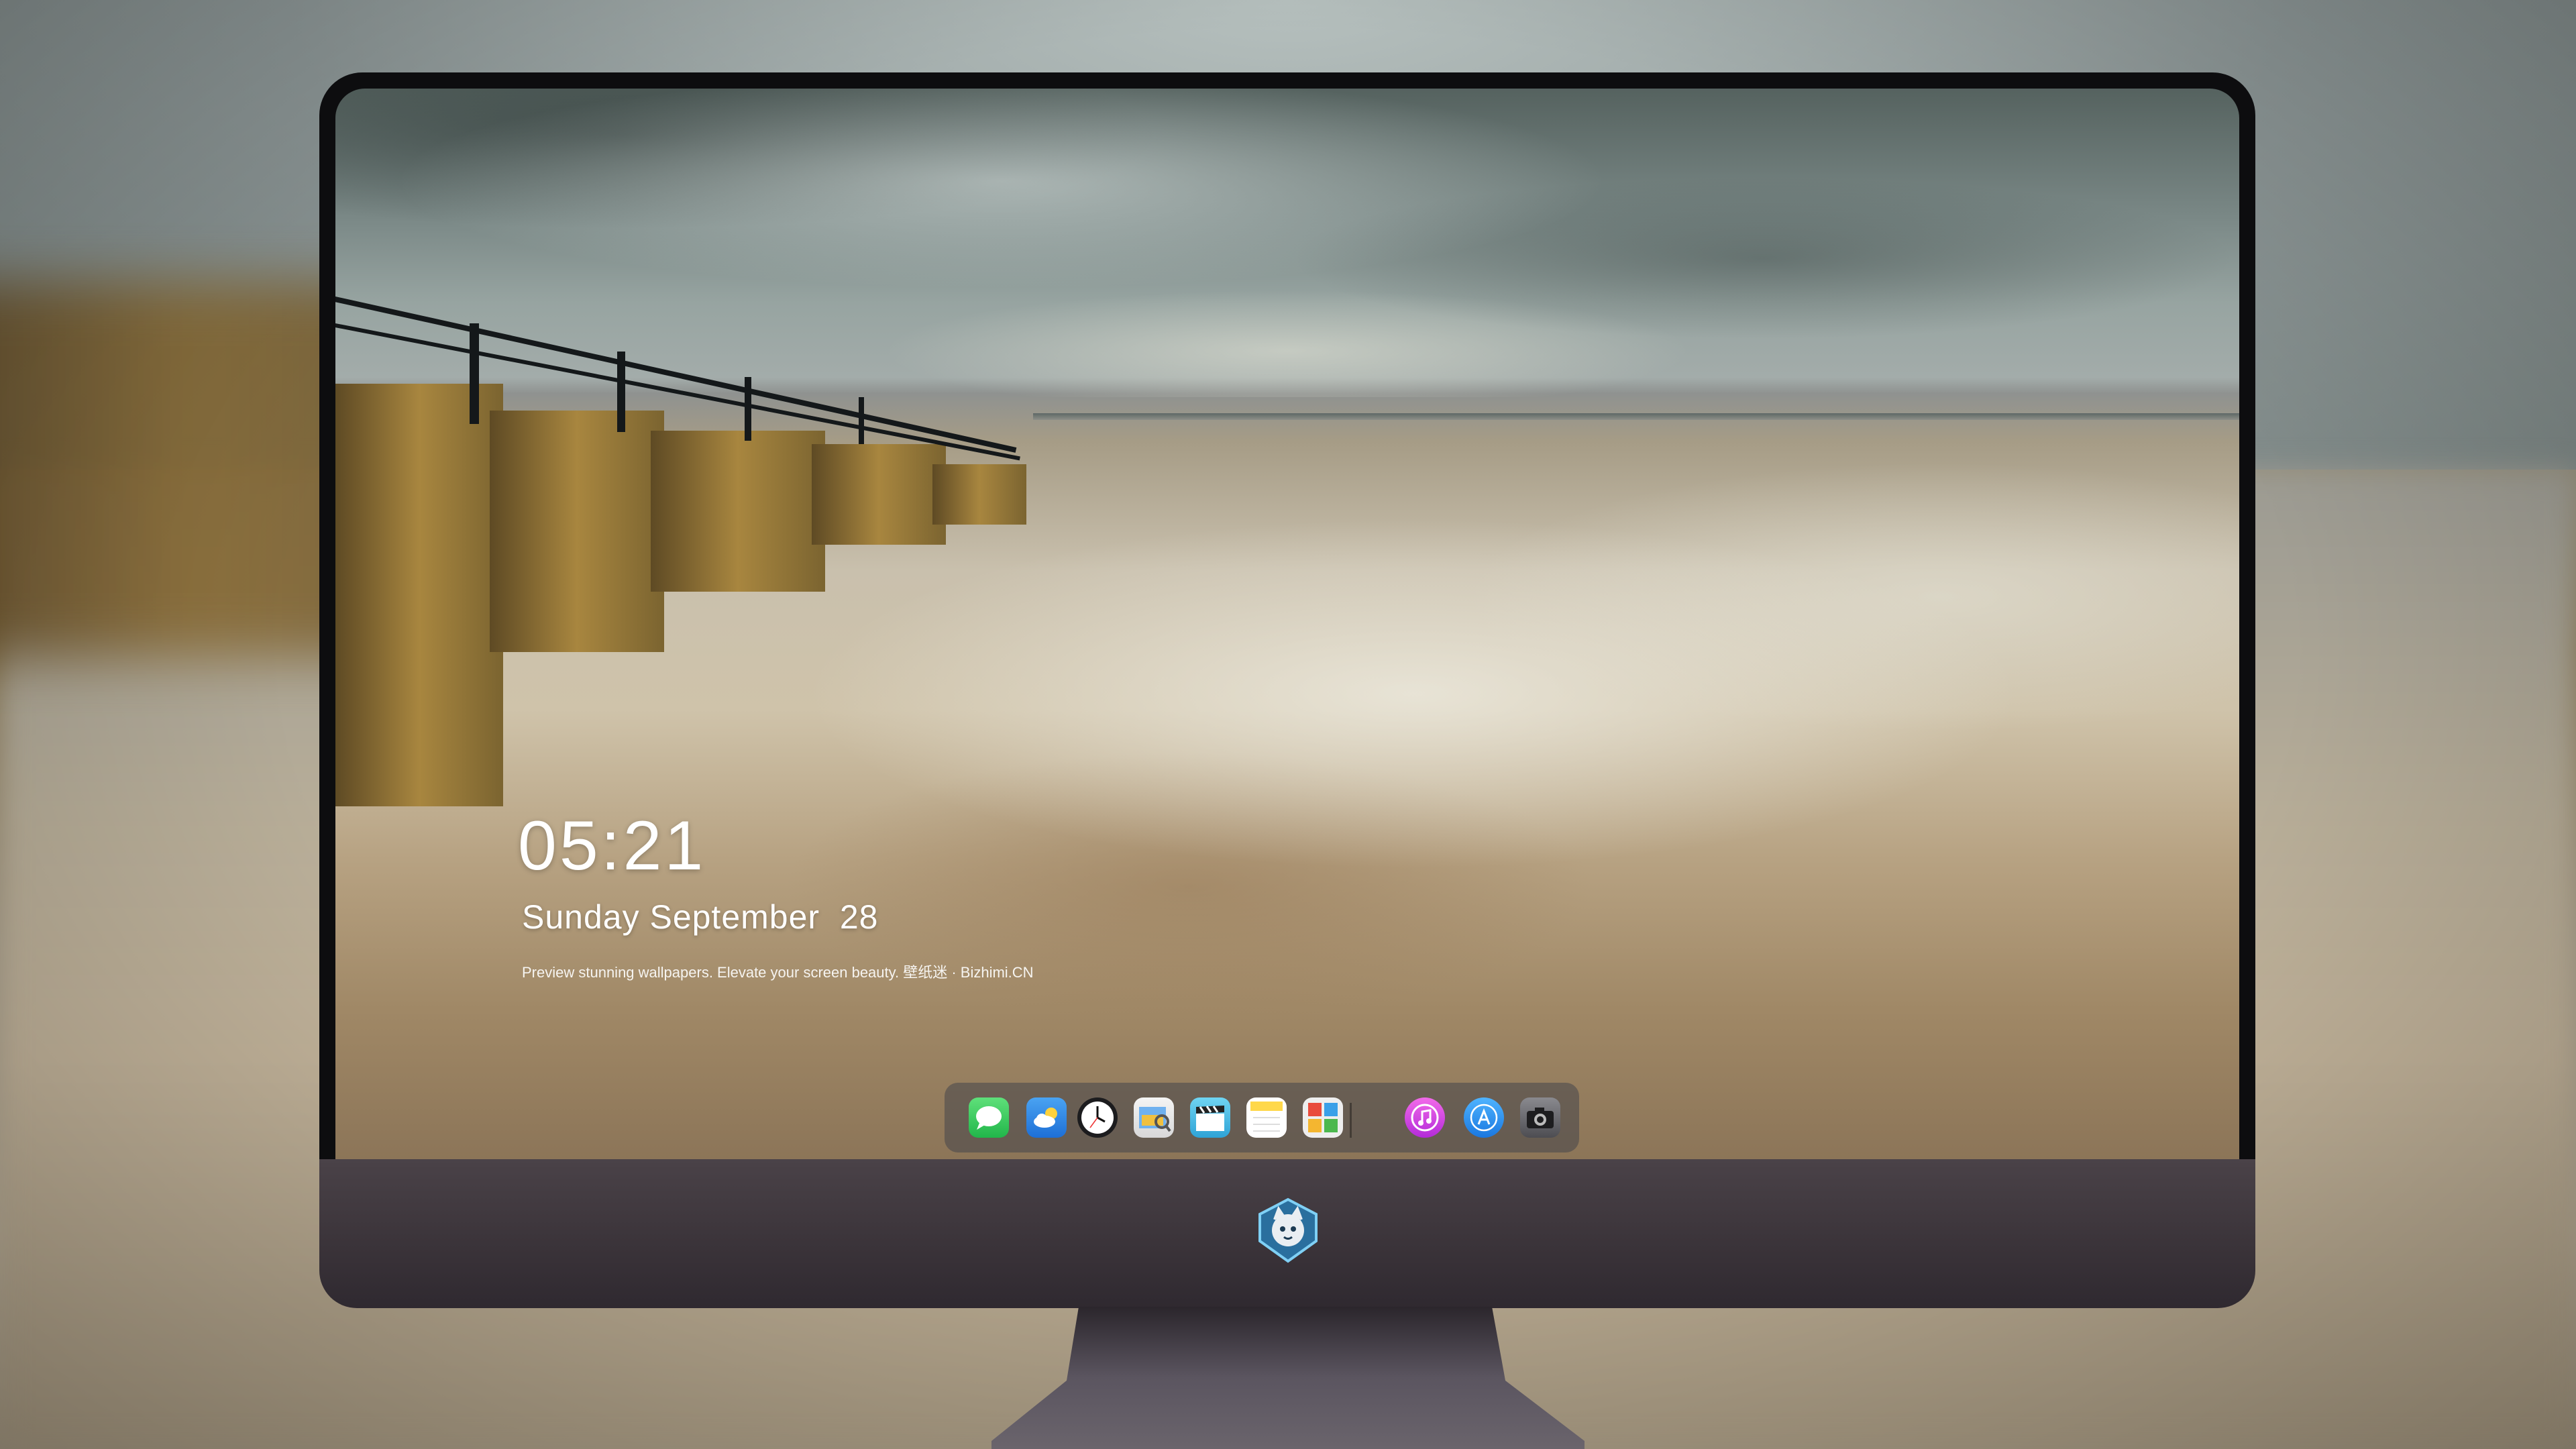 The width and height of the screenshot is (2576, 1449). I want to click on monitor-stand, so click(1288, 1378).